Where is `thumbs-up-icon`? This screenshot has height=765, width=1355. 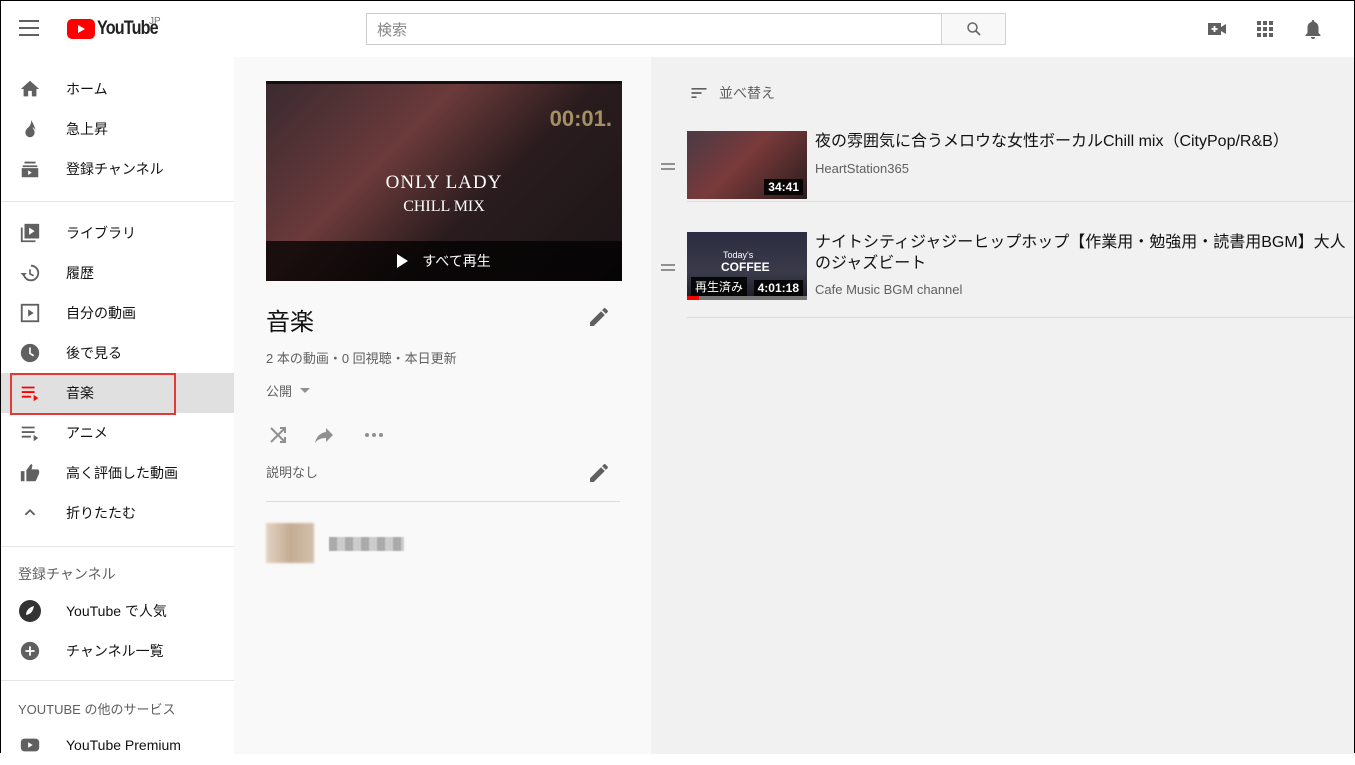 thumbs-up-icon is located at coordinates (30, 473).